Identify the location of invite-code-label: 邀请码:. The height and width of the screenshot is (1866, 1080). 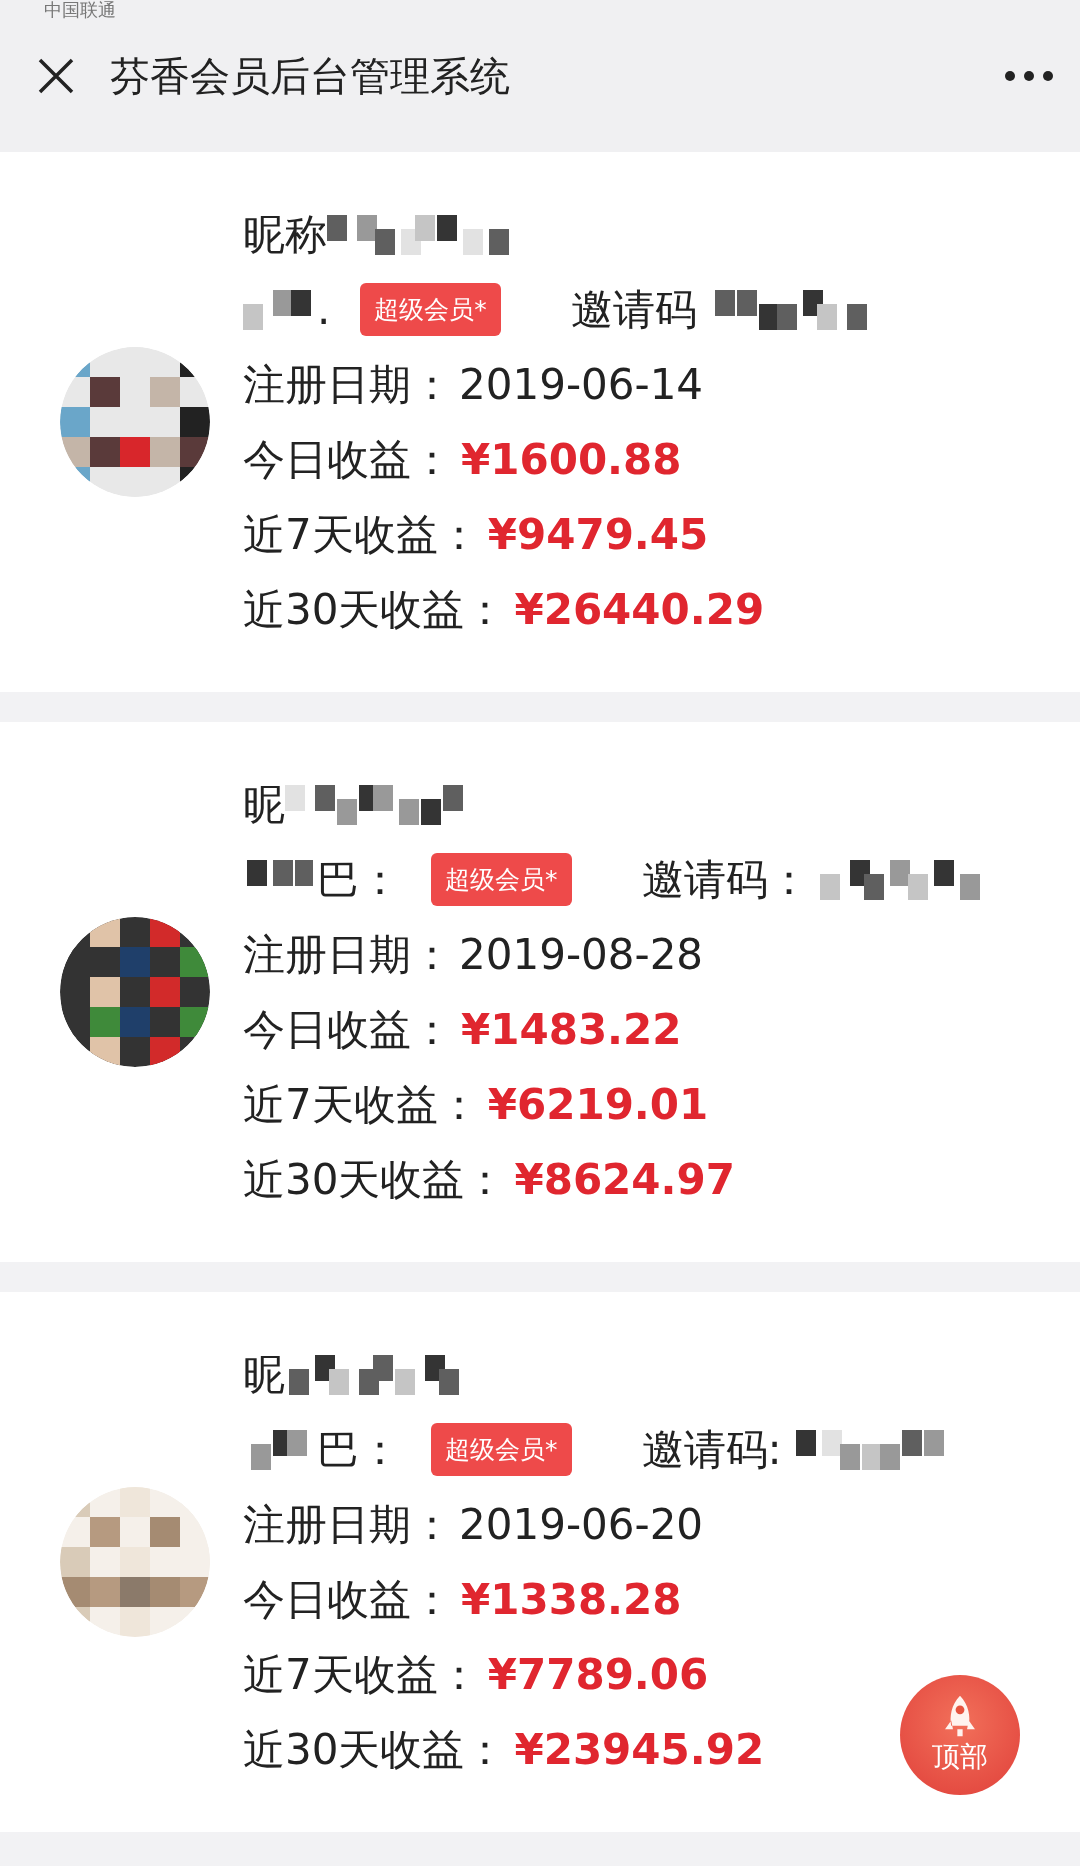
(711, 1449).